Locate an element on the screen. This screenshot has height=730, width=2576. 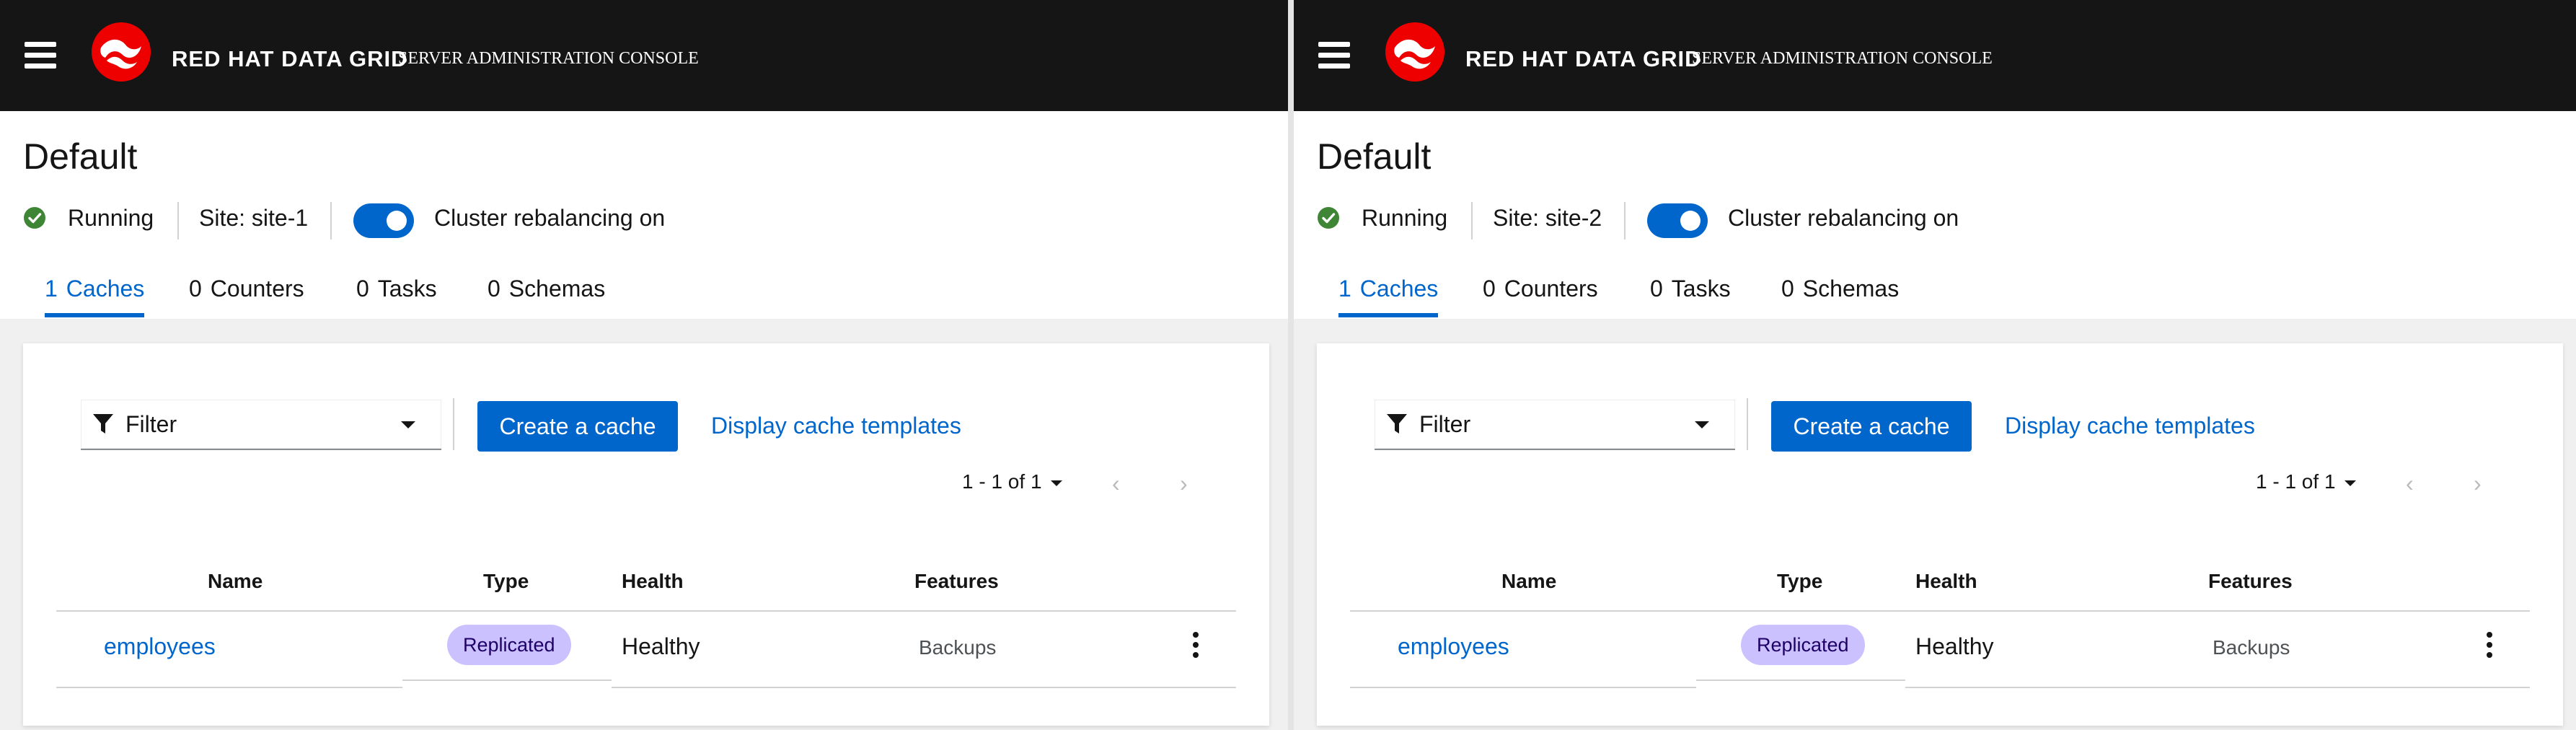
panel-divider is located at coordinates (1291, 365).